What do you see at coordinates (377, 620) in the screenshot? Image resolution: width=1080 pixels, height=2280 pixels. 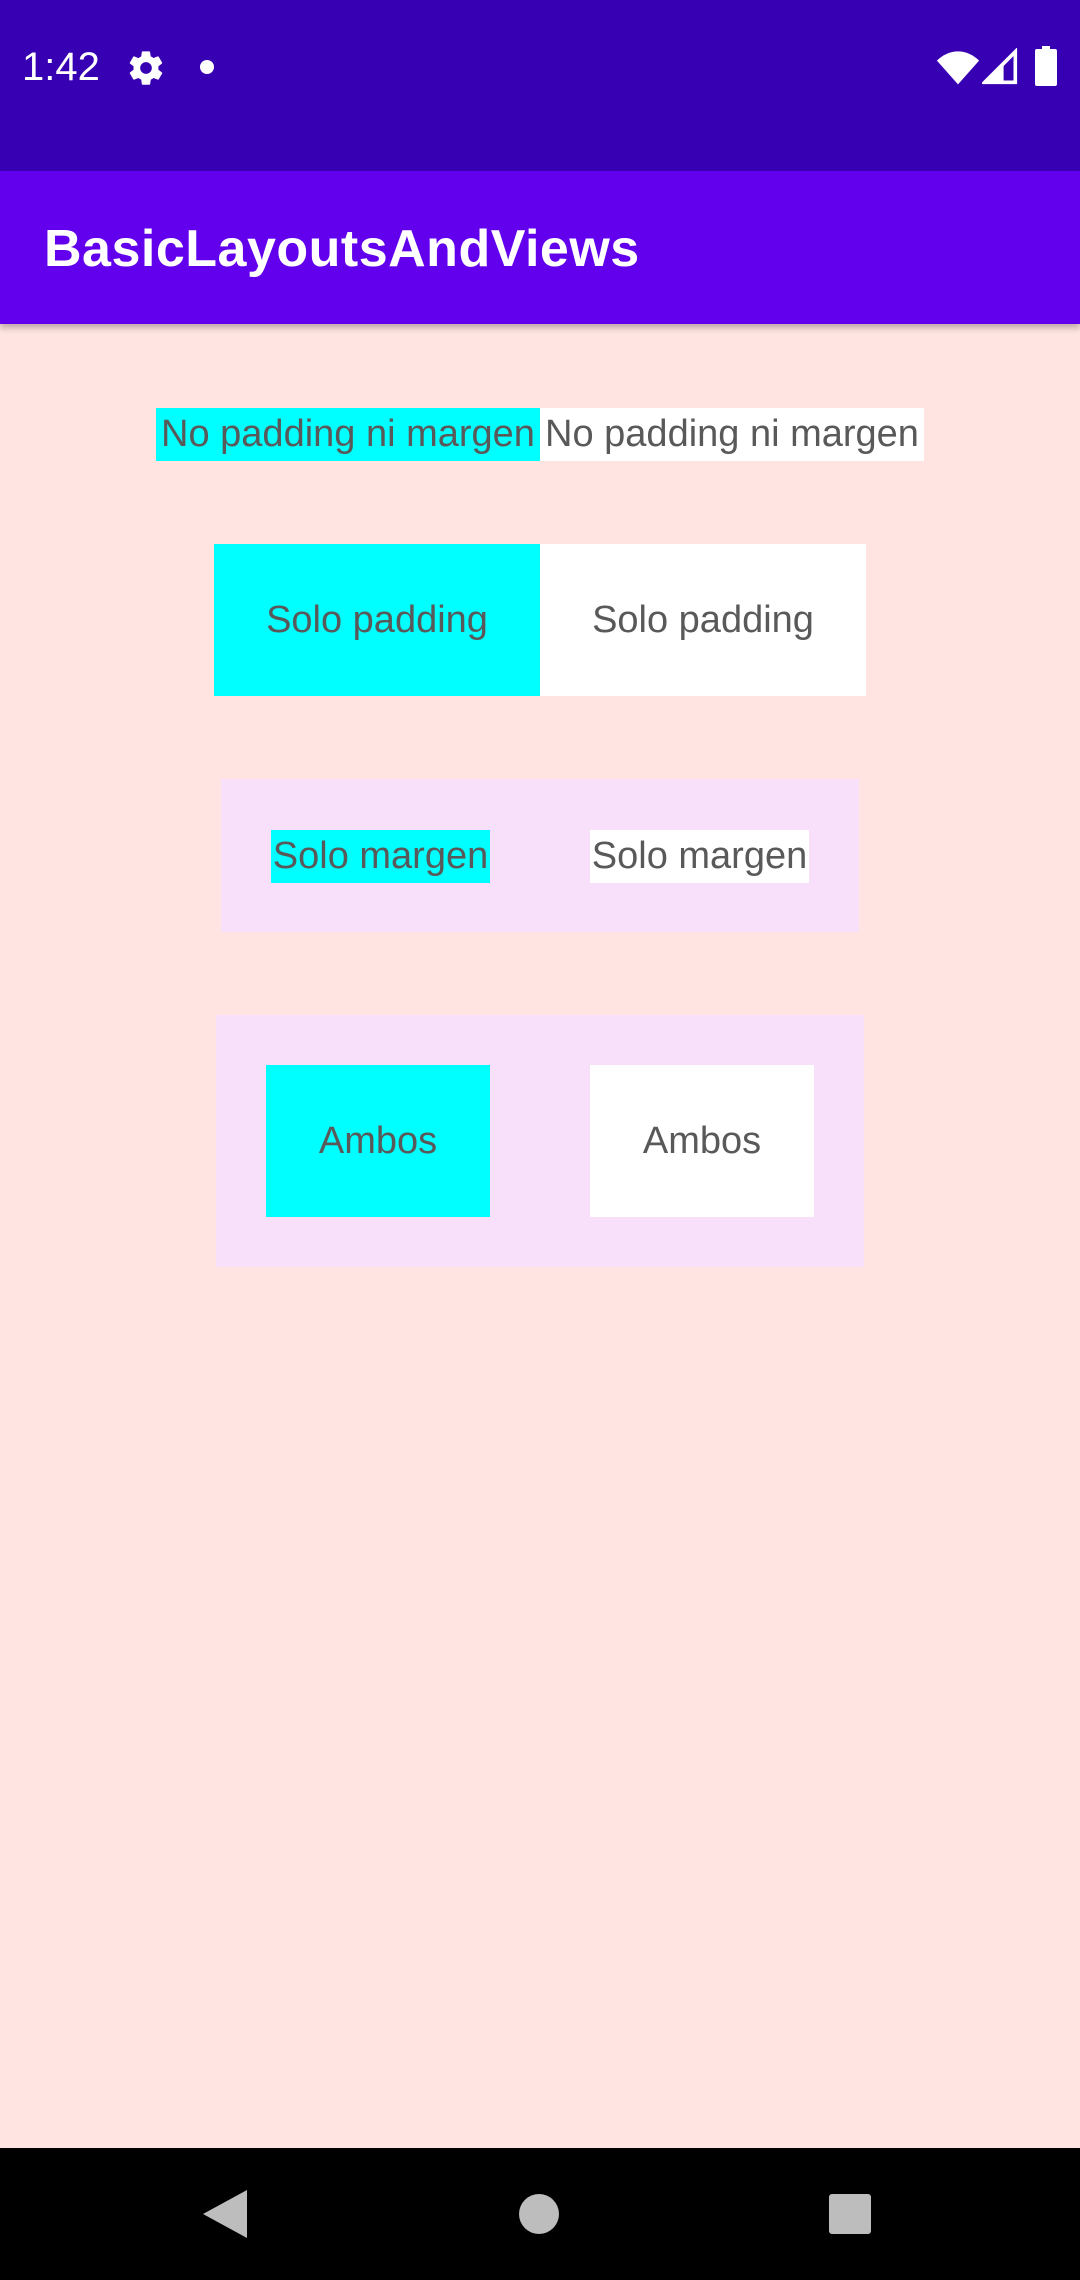 I see `padding-only-left: Solo padding` at bounding box center [377, 620].